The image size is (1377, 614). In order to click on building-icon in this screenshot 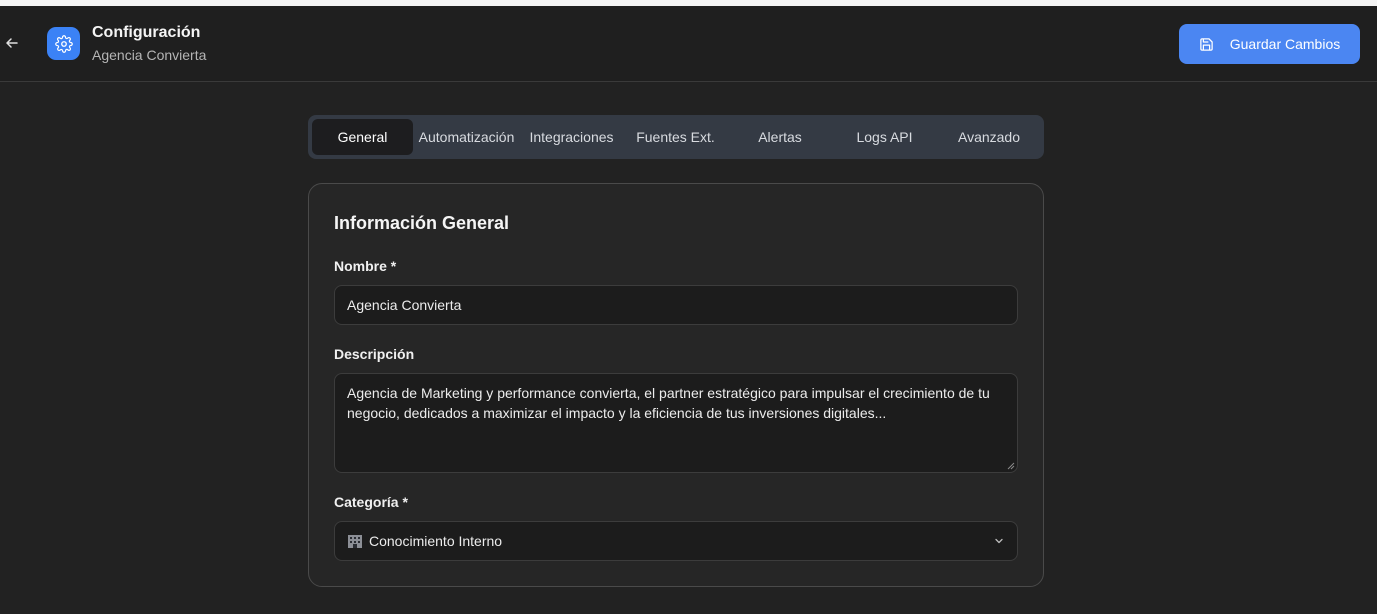, I will do `click(355, 541)`.